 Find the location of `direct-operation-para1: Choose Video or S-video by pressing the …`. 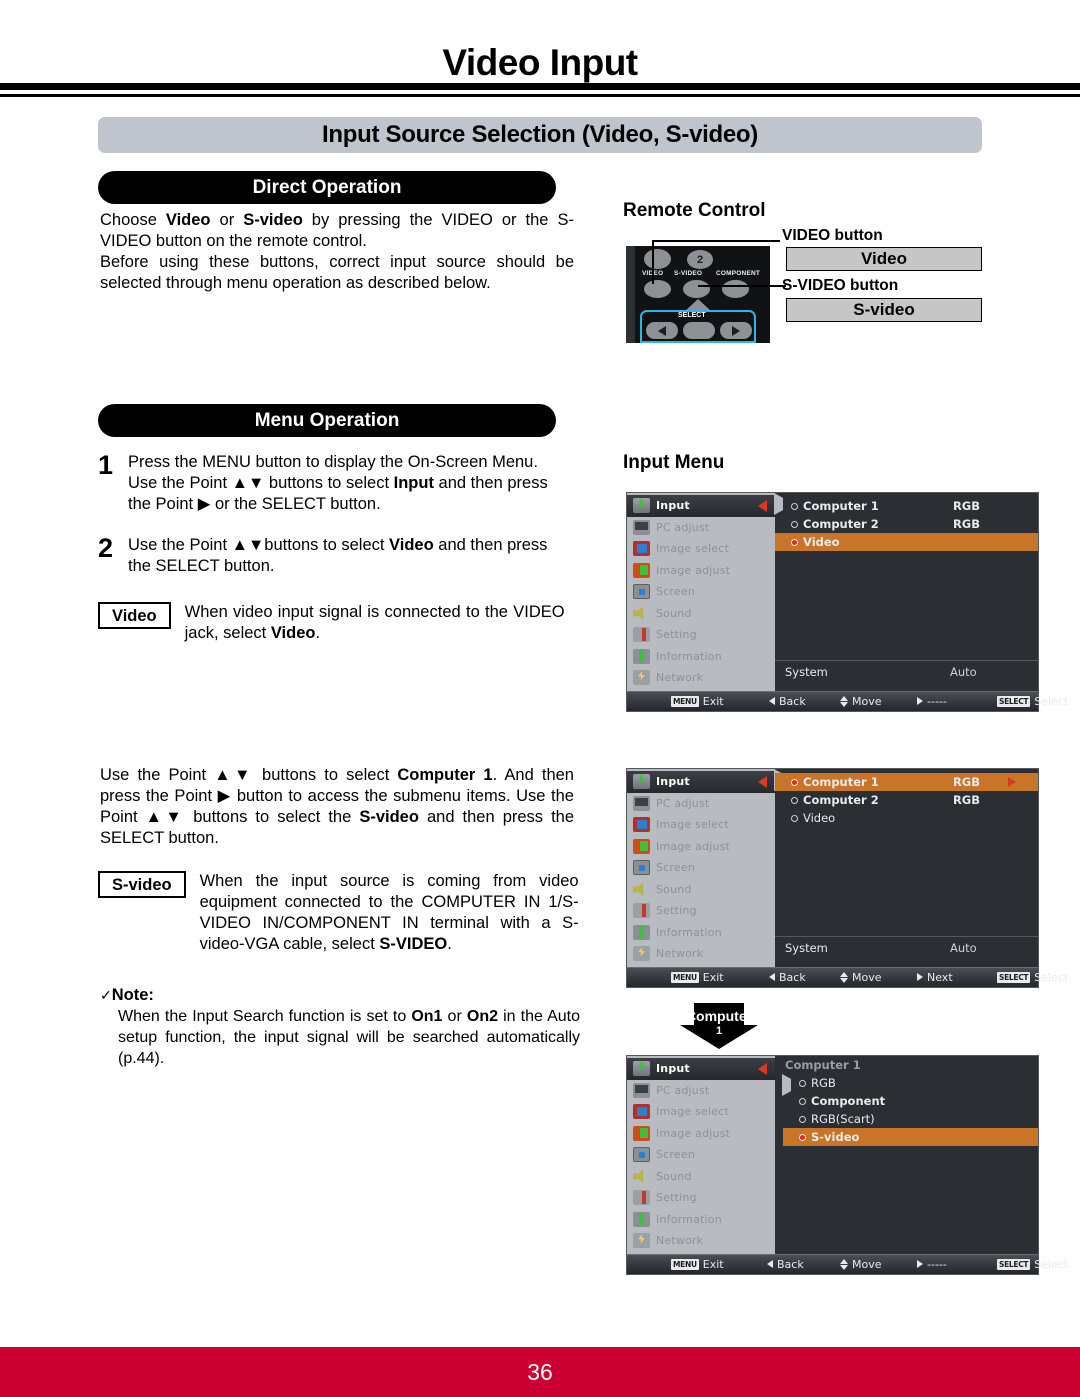

direct-operation-para1: Choose Video or S-video by pressing the … is located at coordinates (337, 231).